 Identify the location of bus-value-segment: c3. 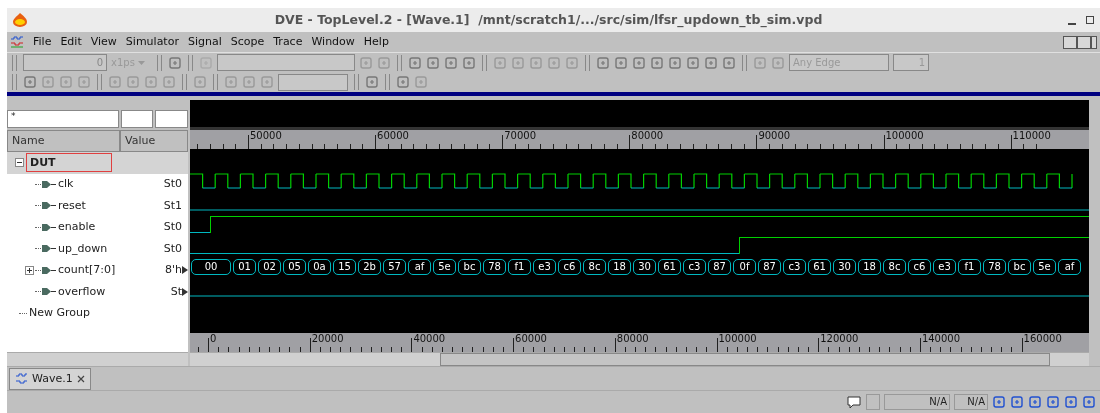
(794, 267).